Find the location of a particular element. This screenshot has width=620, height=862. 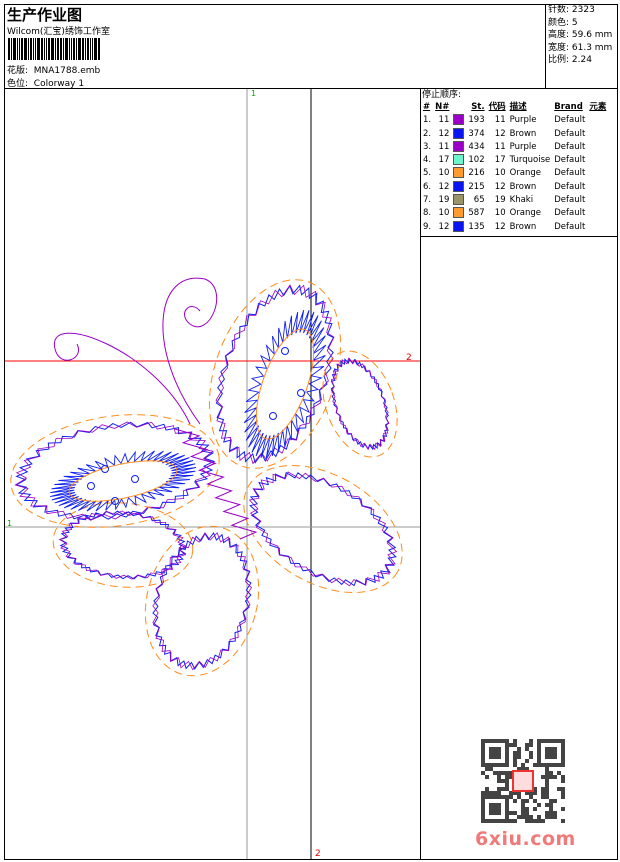

stop-row: 8. 10 587 10 Orange Default is located at coordinates (514, 213).